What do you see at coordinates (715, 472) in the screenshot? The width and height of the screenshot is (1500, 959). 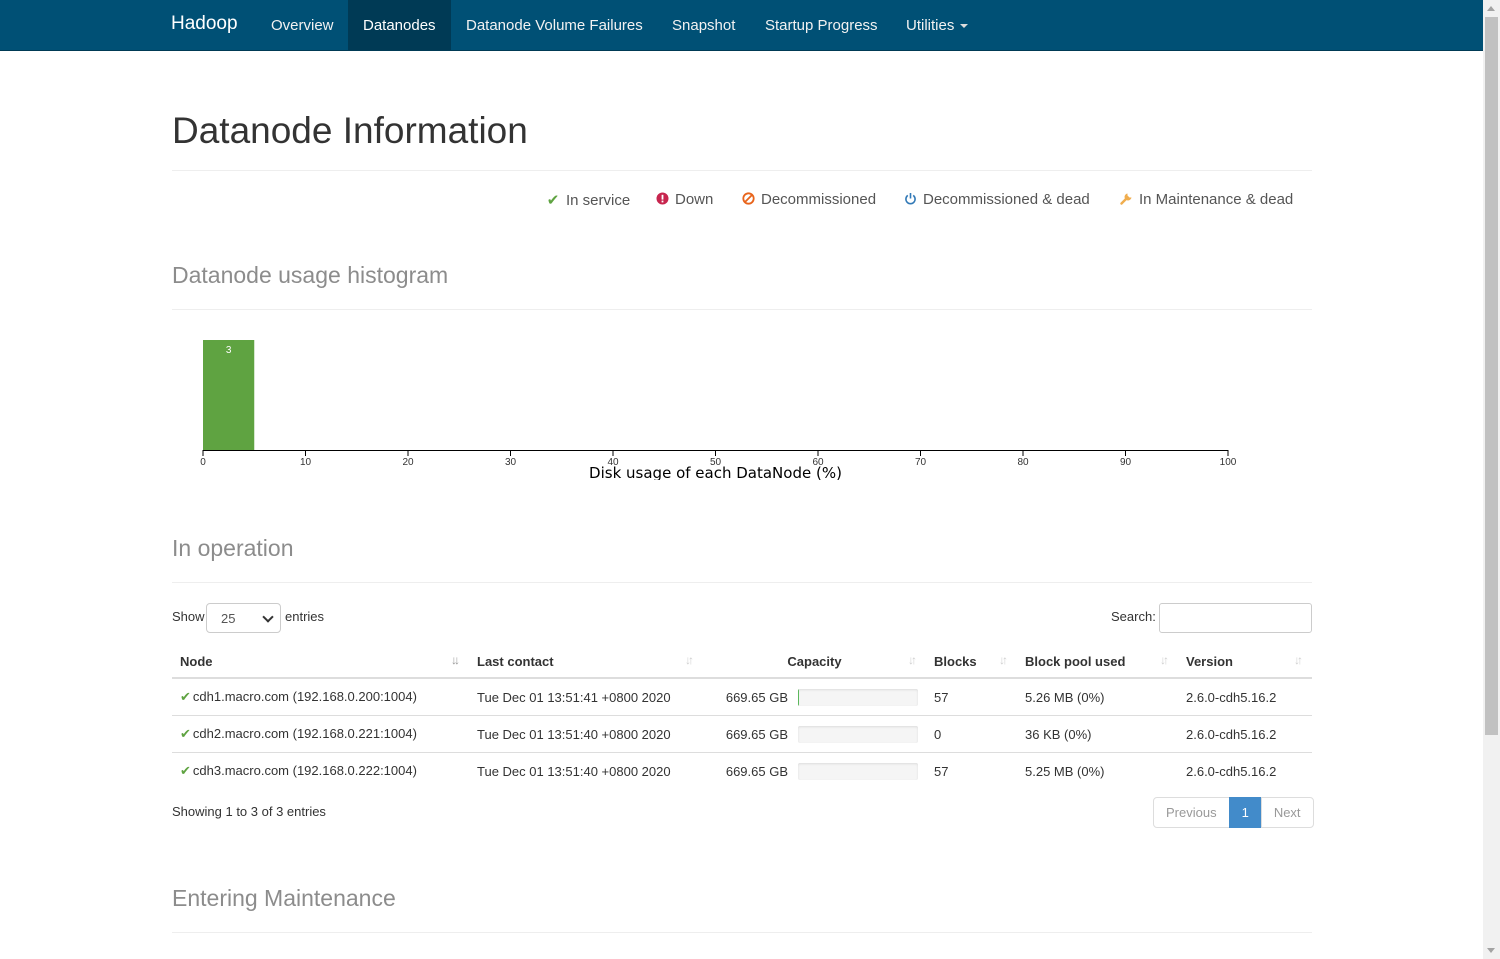 I see `x-axis-label: Disk usage of each DataNode (%)` at bounding box center [715, 472].